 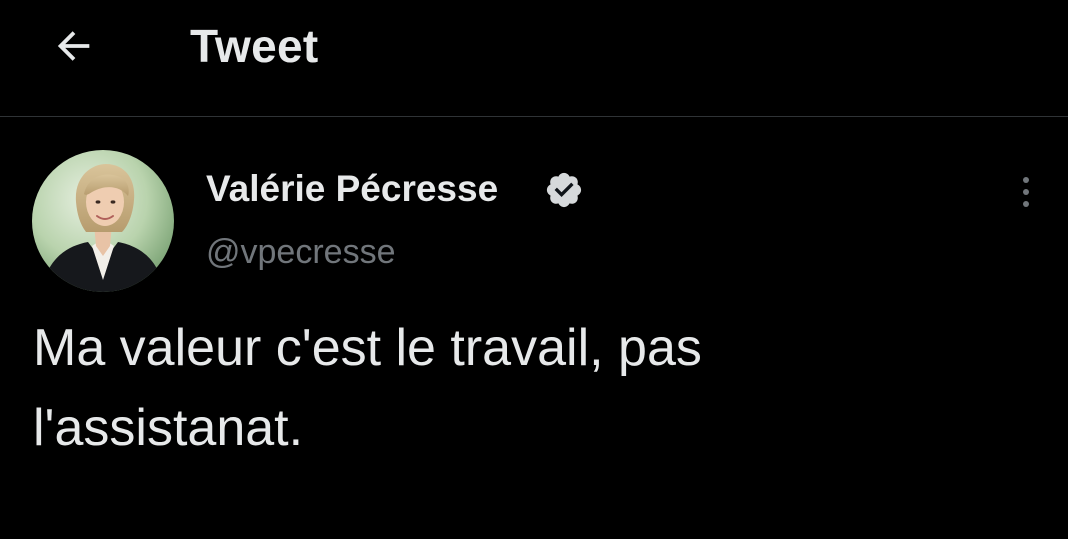 I want to click on avatar, so click(x=103, y=221).